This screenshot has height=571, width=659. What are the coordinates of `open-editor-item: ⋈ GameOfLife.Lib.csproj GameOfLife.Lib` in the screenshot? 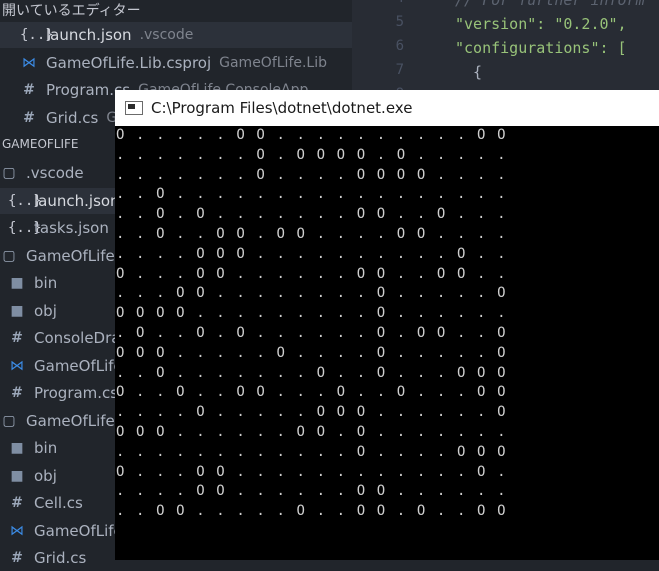 It's located at (186, 63).